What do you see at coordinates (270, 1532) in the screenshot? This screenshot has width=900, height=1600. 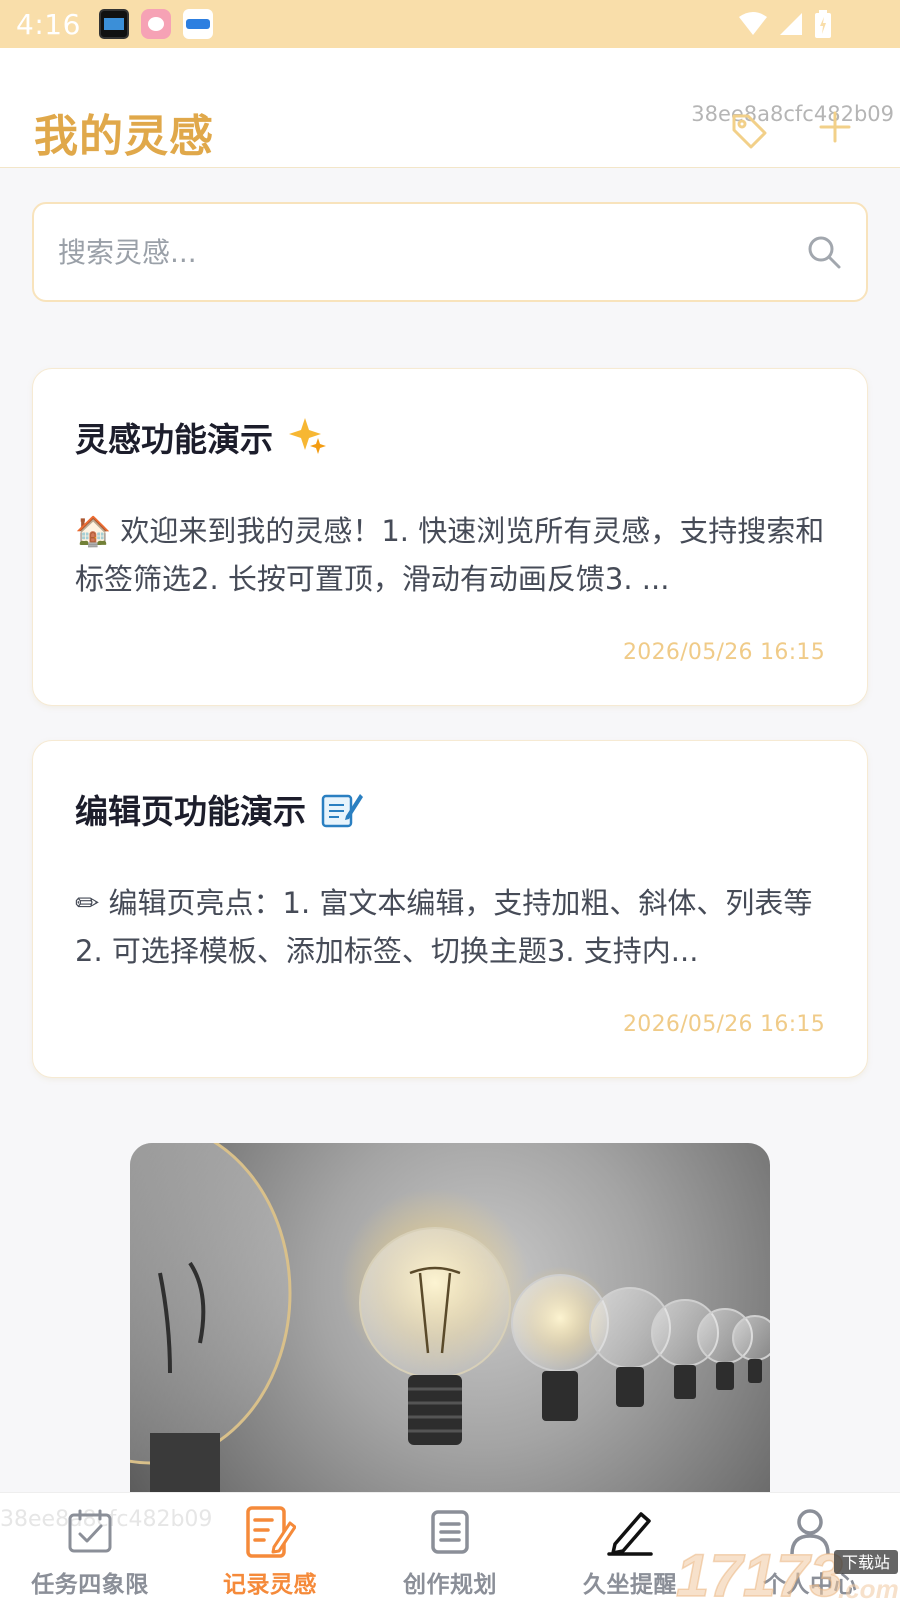 I see `note-pen-icon` at bounding box center [270, 1532].